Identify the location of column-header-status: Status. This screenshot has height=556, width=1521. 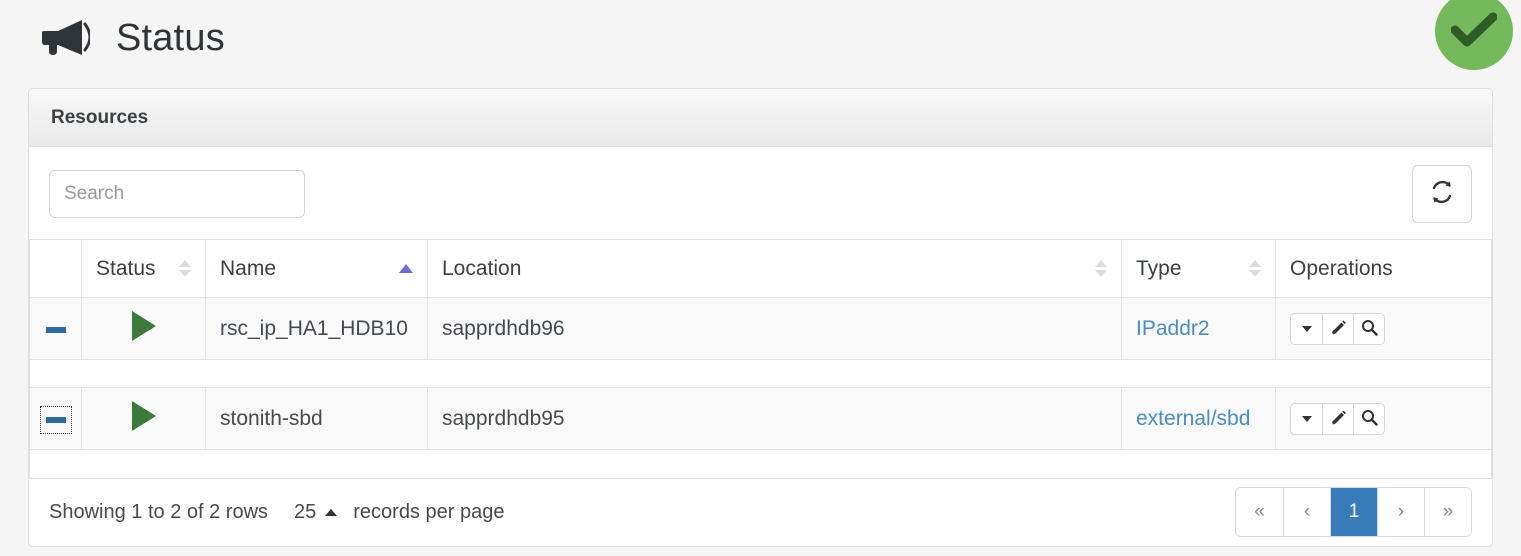
(143, 268).